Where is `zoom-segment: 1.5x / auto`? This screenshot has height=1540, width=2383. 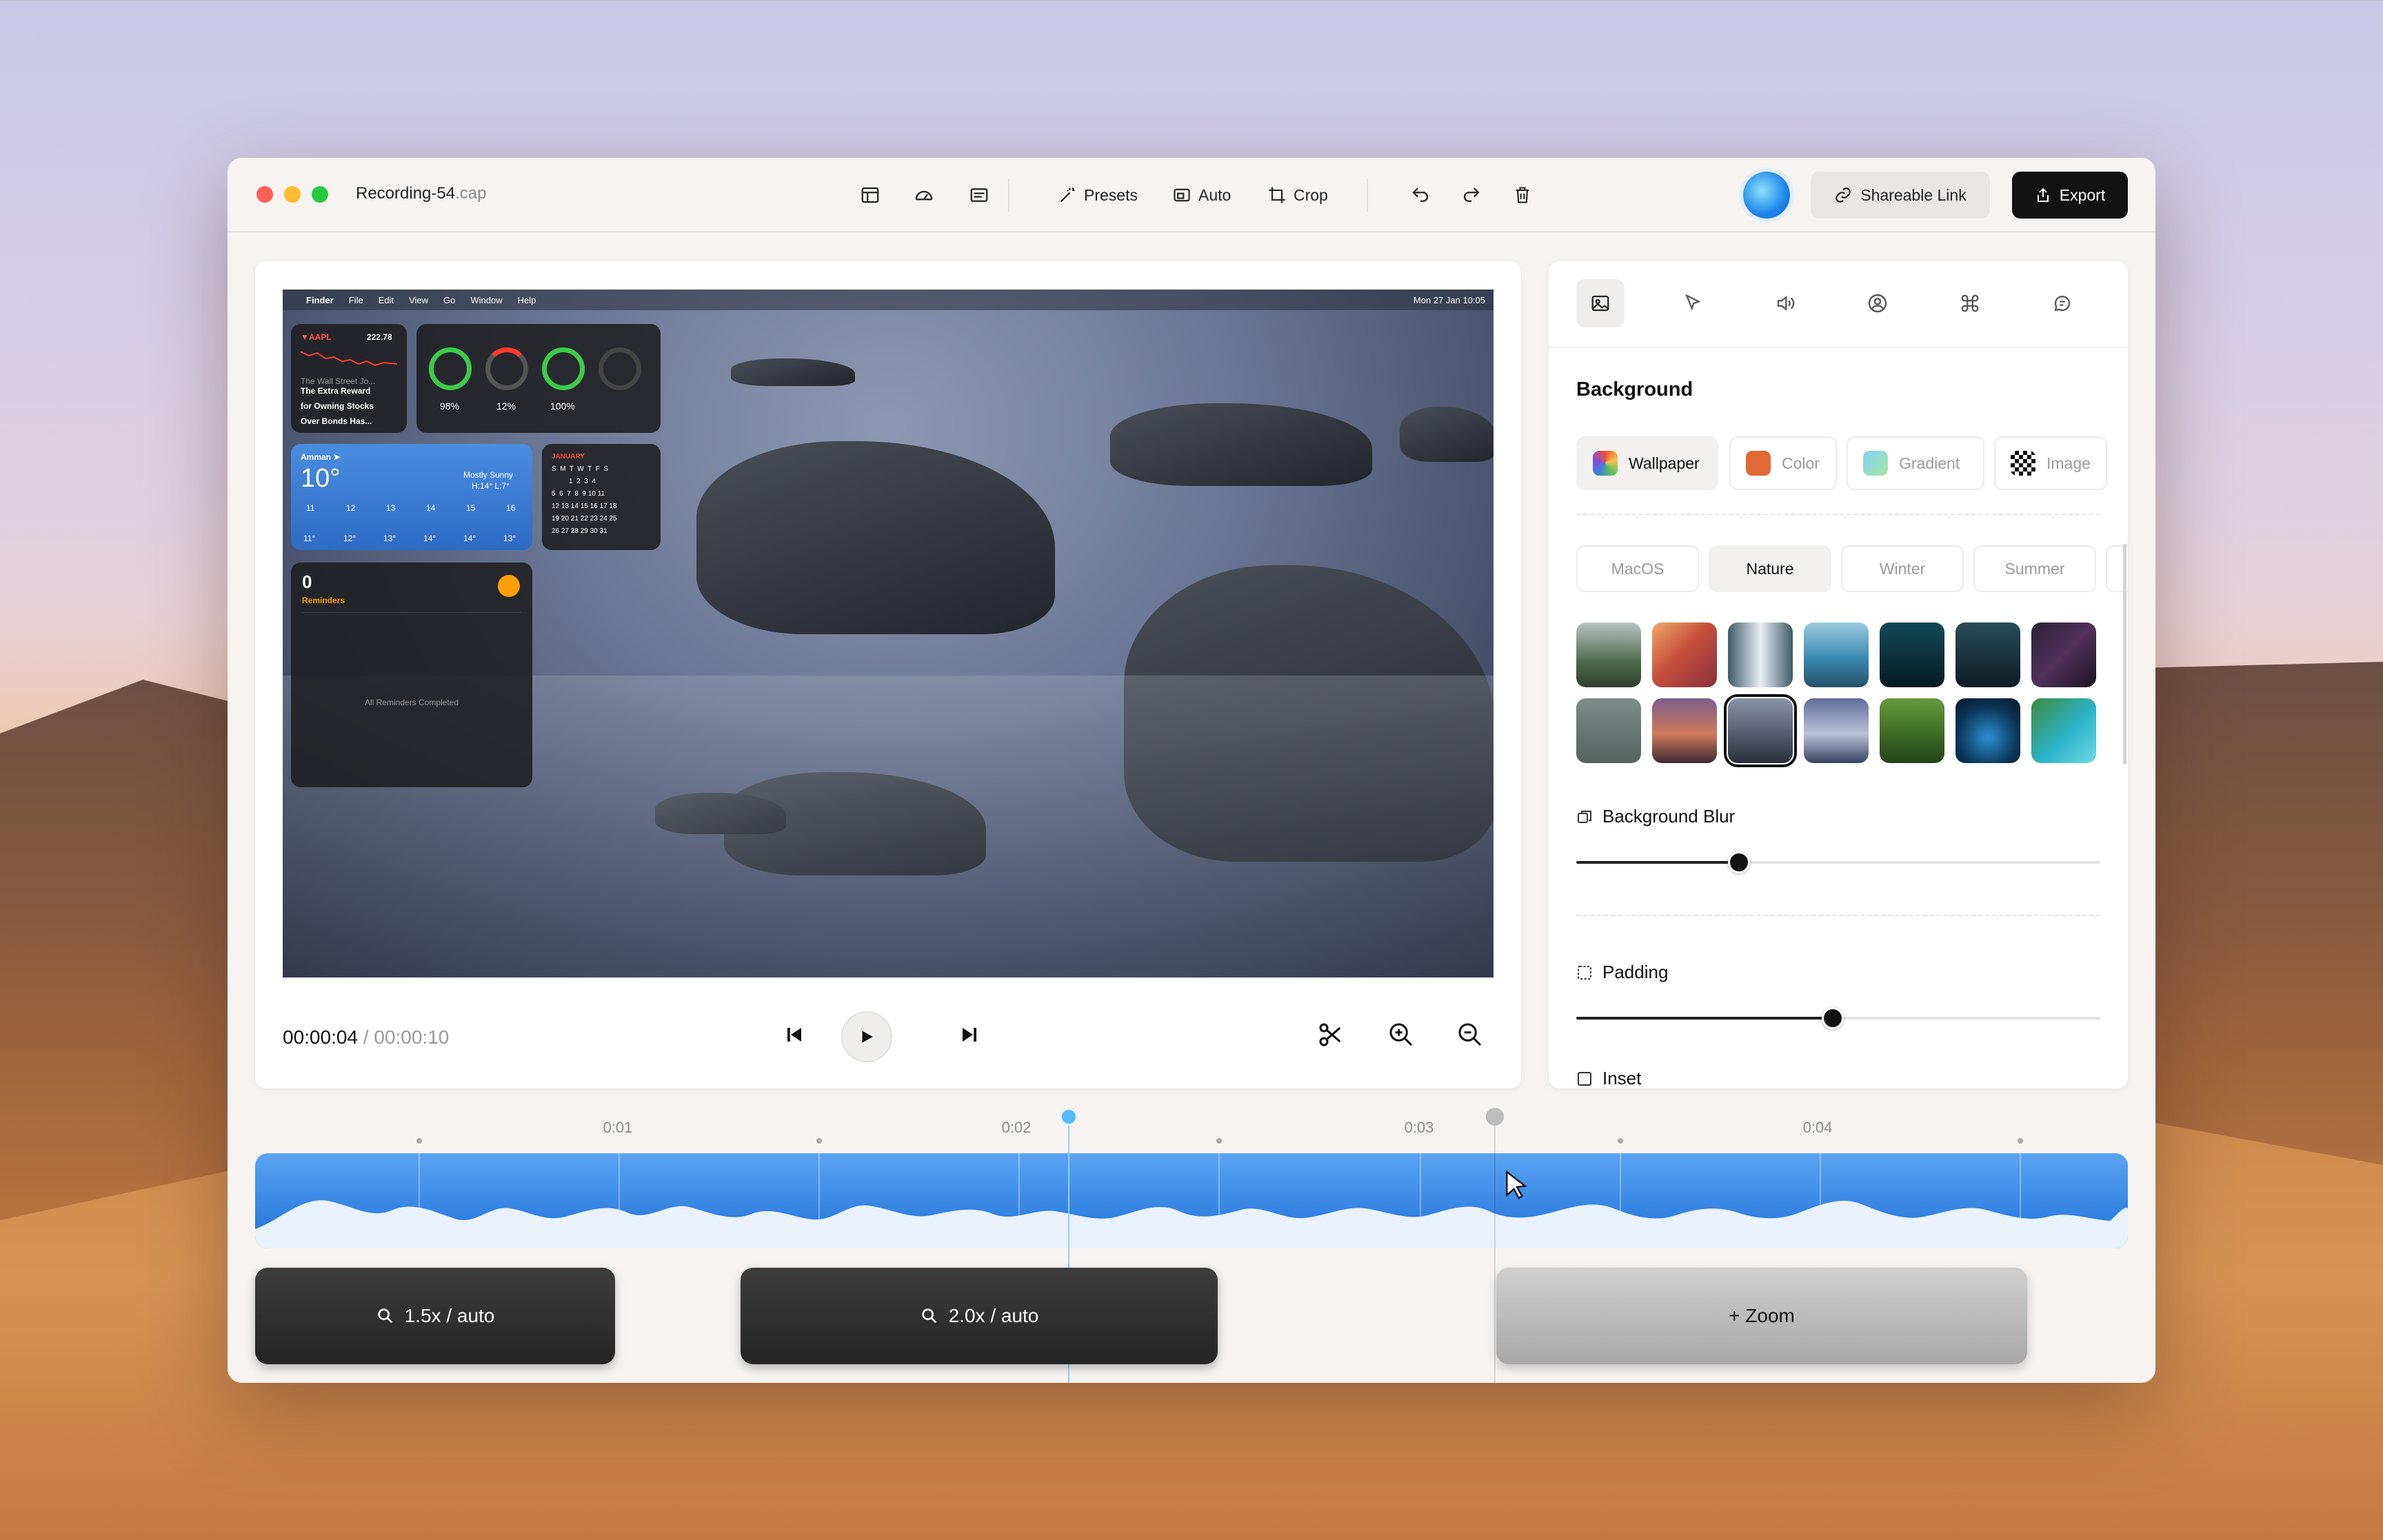 zoom-segment: 1.5x / auto is located at coordinates (435, 1316).